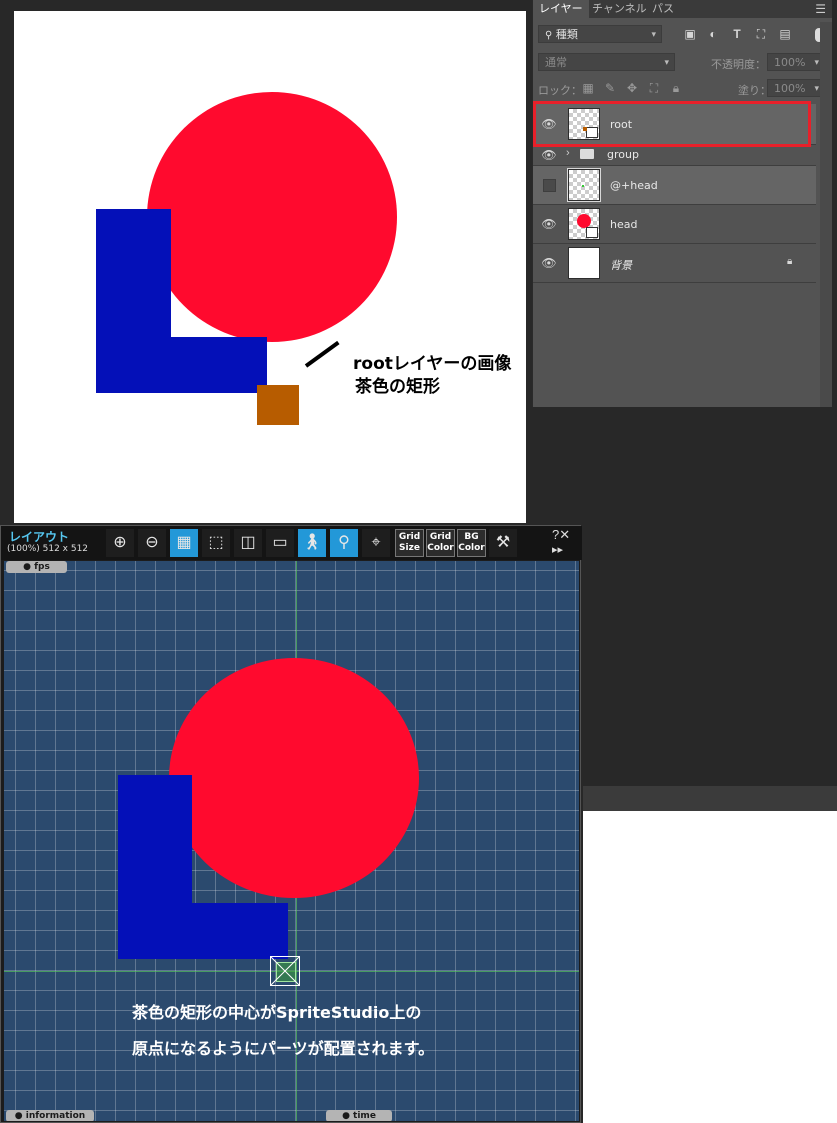 The image size is (837, 1123). I want to click on origin-marker-cross-icon, so click(285, 971).